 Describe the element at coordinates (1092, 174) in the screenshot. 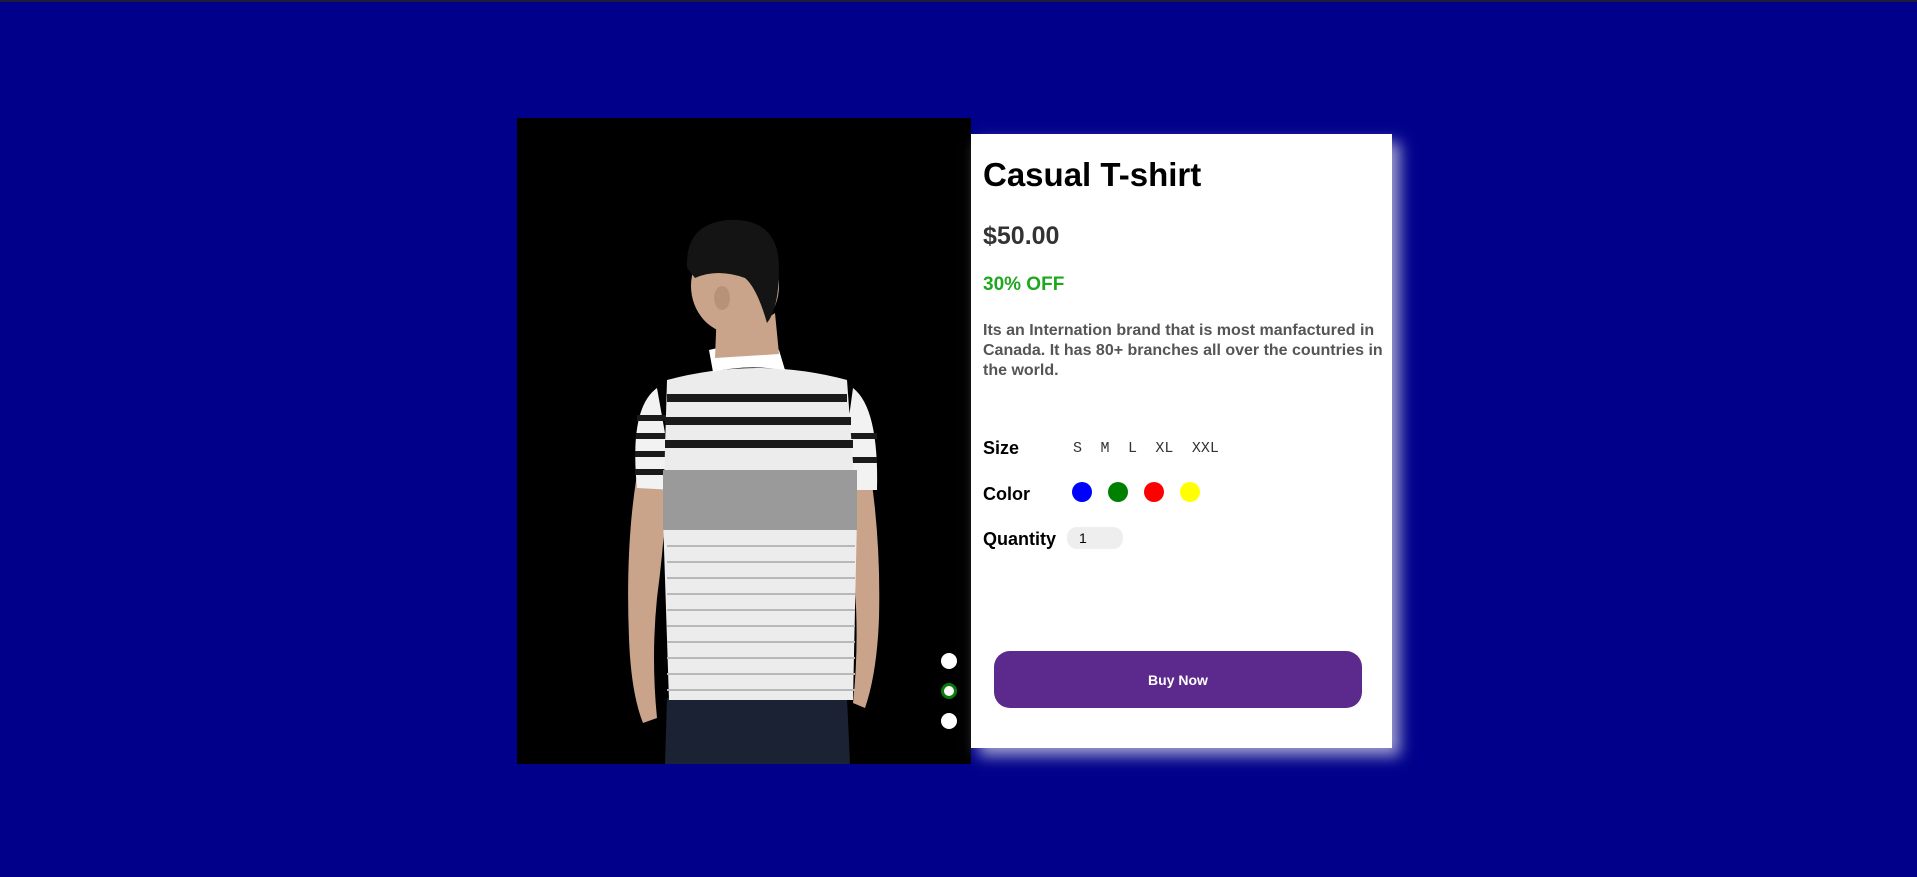

I see `product-title: Casual T-shirt` at that location.